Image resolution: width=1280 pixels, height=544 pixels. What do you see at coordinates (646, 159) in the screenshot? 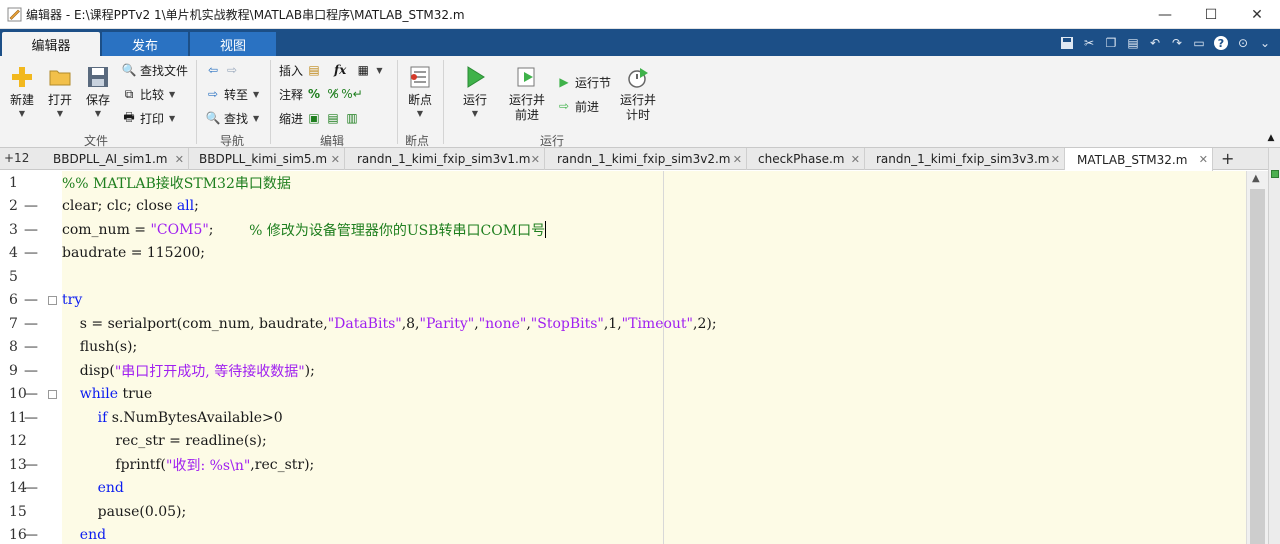
I see `tab-file: randn_1_kimi_fxip_sim3v2.m ✕` at bounding box center [646, 159].